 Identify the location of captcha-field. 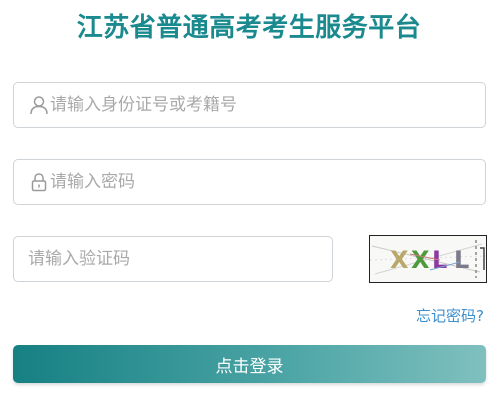
(173, 259).